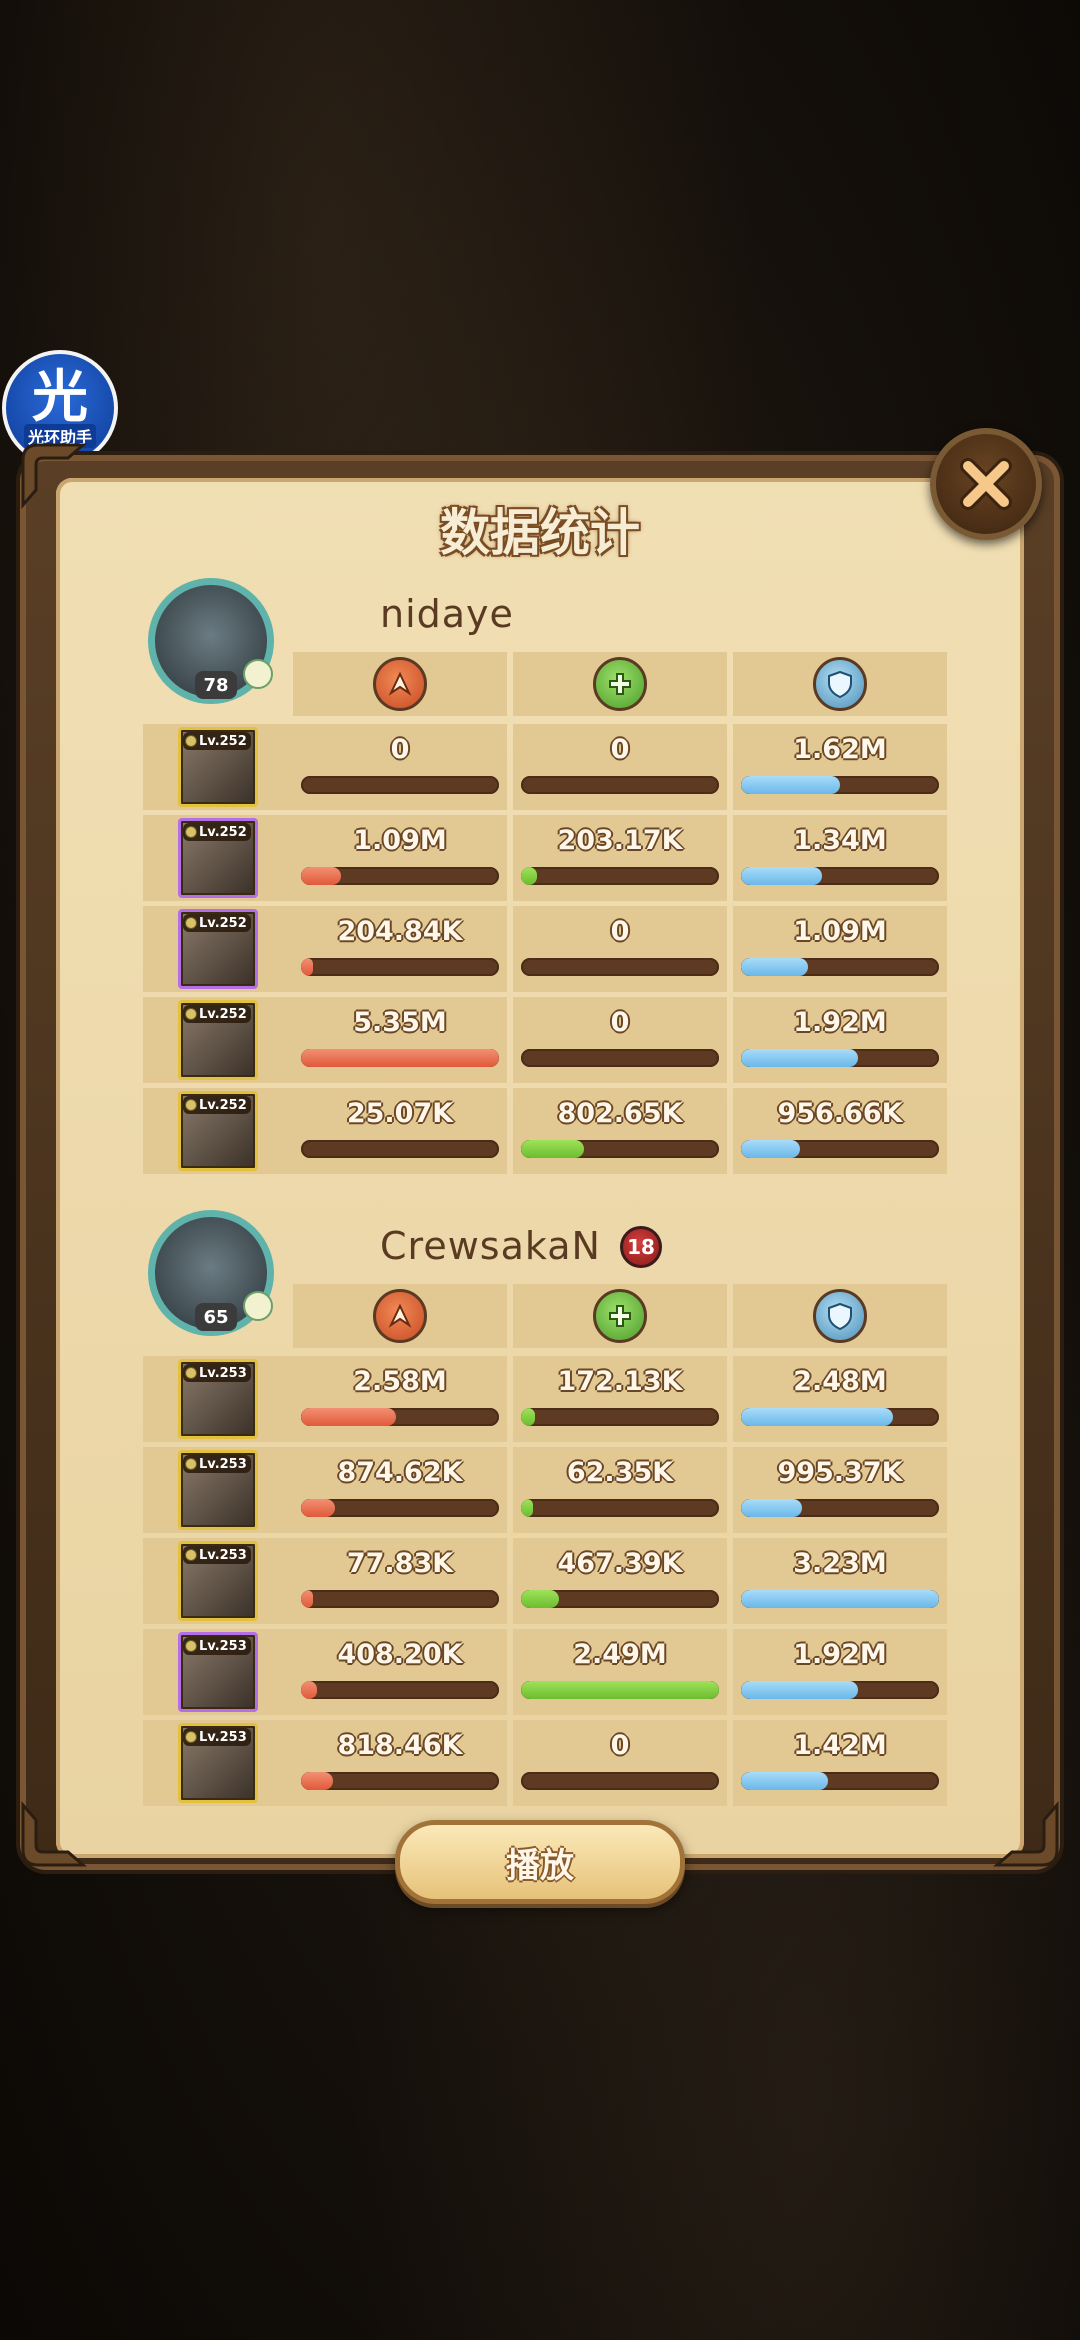 The image size is (1080, 2340). What do you see at coordinates (400, 1399) in the screenshot?
I see `damage-stat-cell: 2.58M` at bounding box center [400, 1399].